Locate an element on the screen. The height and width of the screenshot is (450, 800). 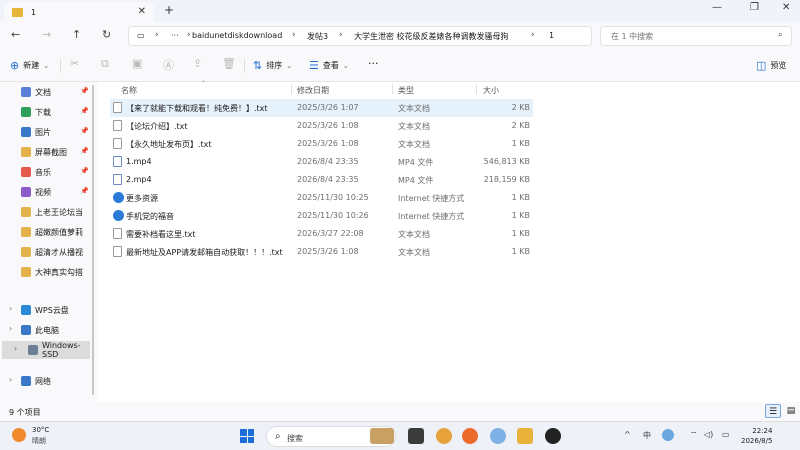
new-button: ⊕ 新建 ⌄ is located at coordinates (29, 65).